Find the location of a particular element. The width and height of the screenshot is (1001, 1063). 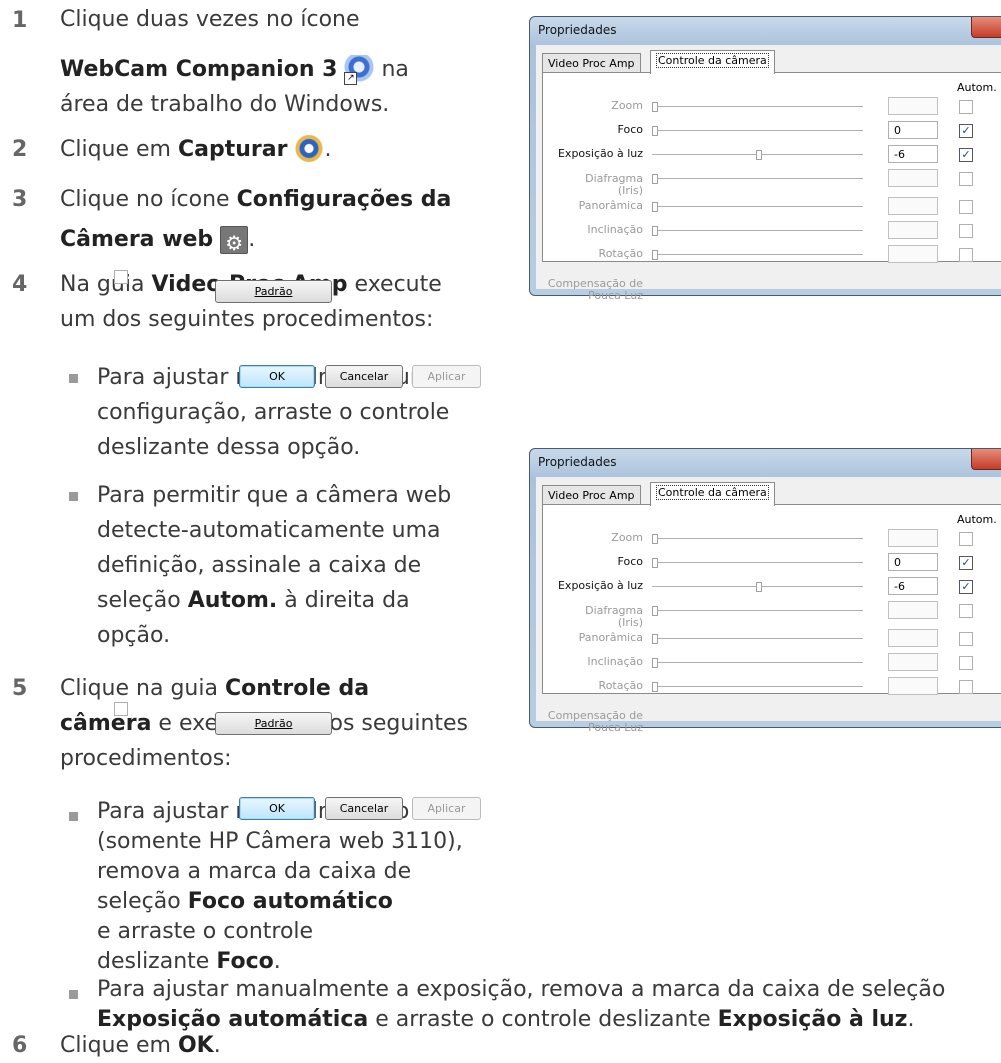

row-label: Rotação is located at coordinates (620, 253).